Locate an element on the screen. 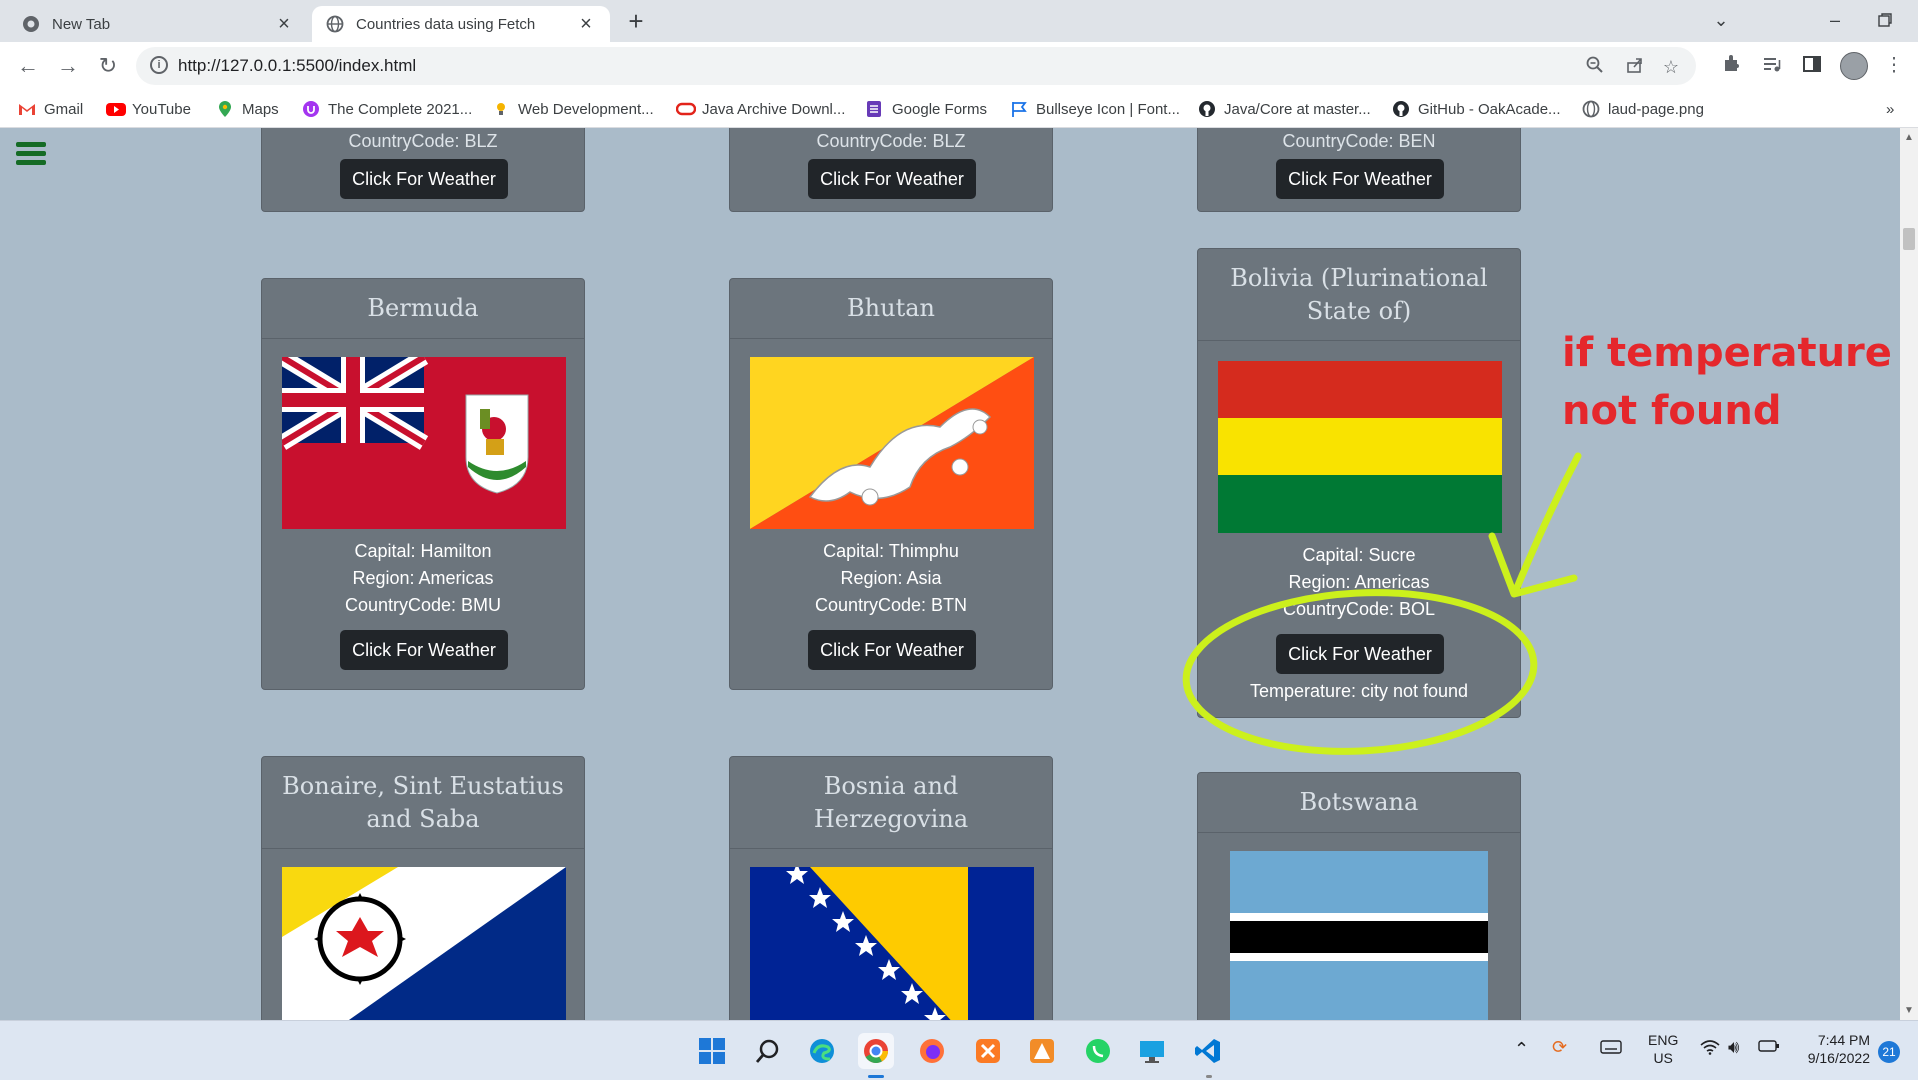 The height and width of the screenshot is (1080, 1918). country-name: Bermuda is located at coordinates (423, 309).